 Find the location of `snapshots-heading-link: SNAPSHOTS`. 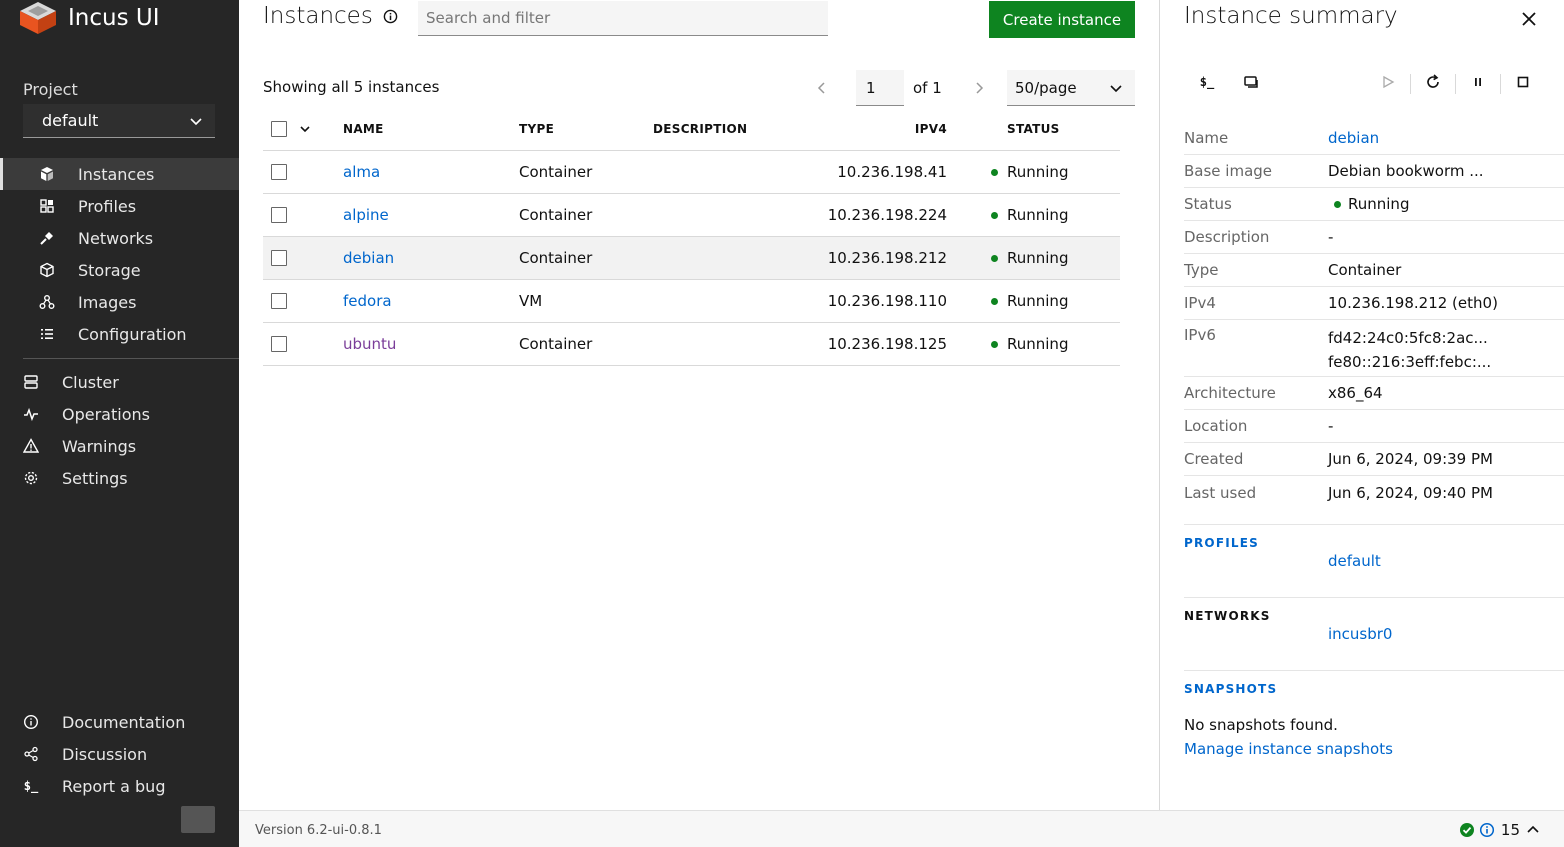

snapshots-heading-link: SNAPSHOTS is located at coordinates (1230, 689).